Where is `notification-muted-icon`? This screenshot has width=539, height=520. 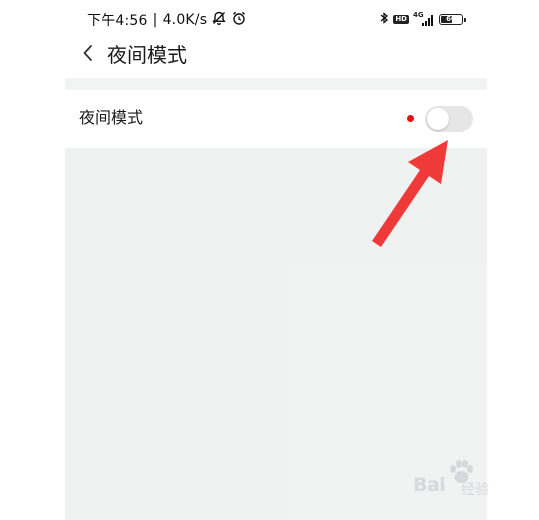 notification-muted-icon is located at coordinates (219, 20).